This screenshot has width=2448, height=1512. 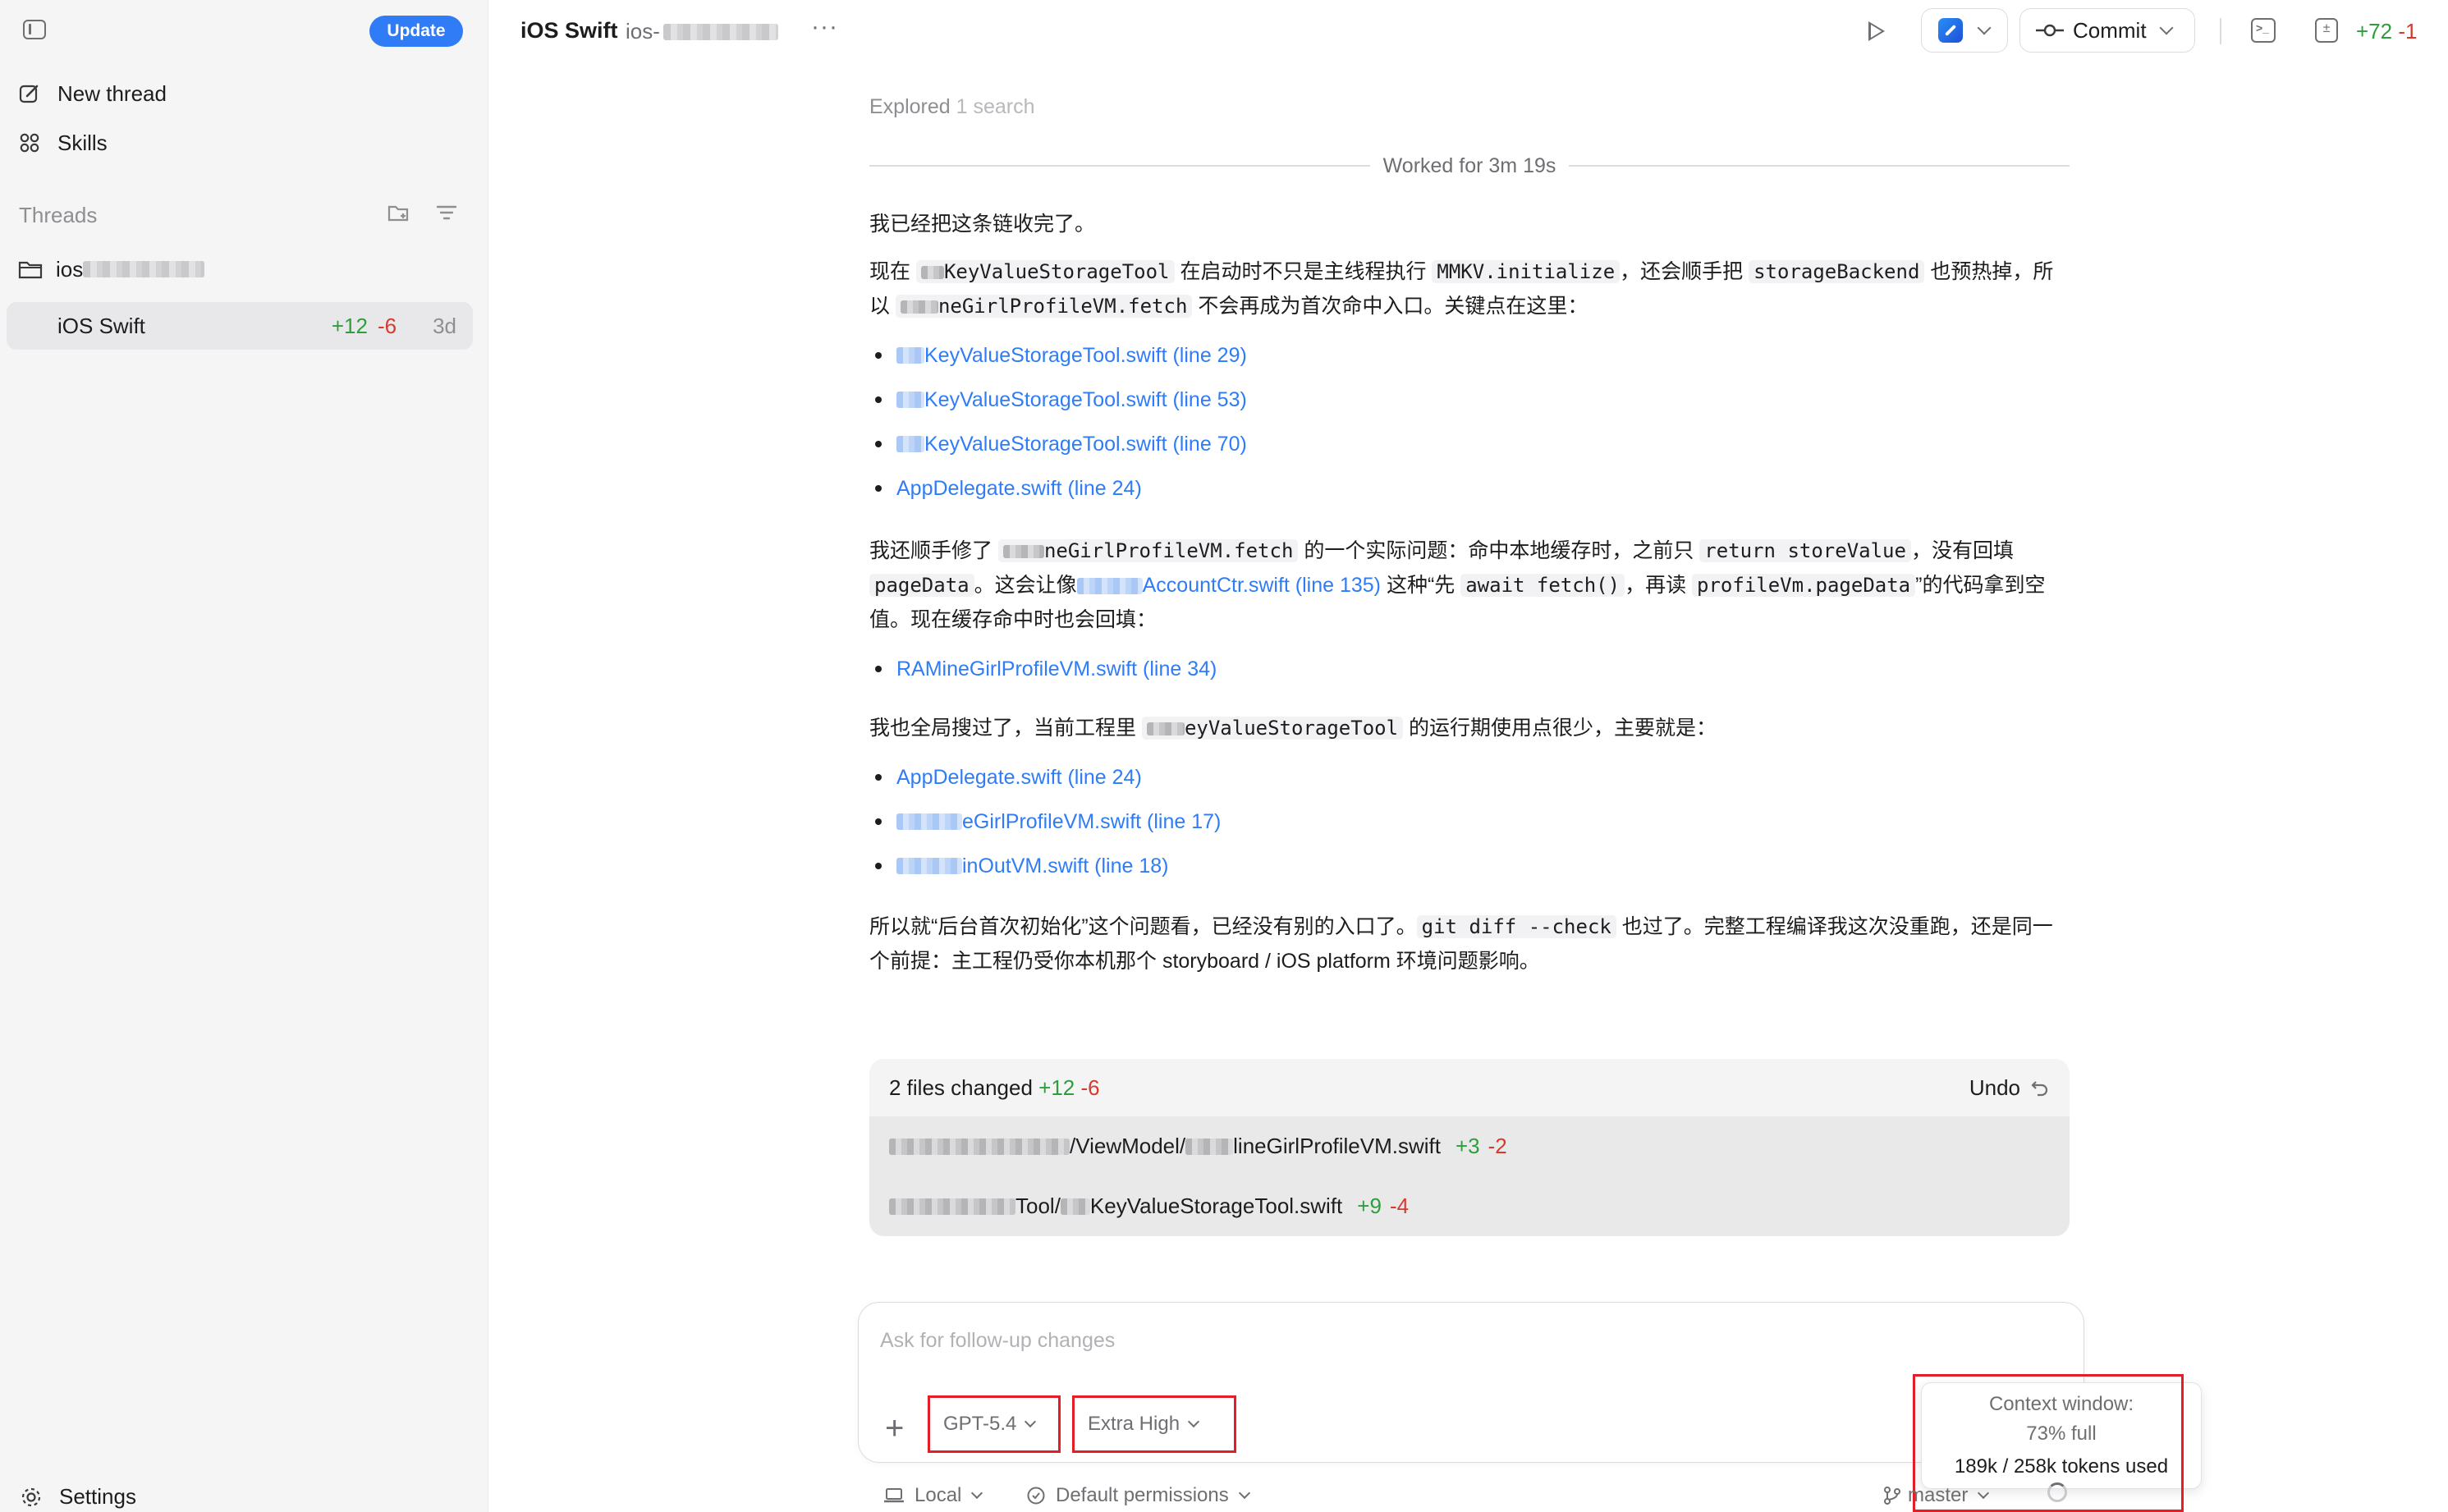 What do you see at coordinates (2107, 30) in the screenshot?
I see `commit-button: Commit` at bounding box center [2107, 30].